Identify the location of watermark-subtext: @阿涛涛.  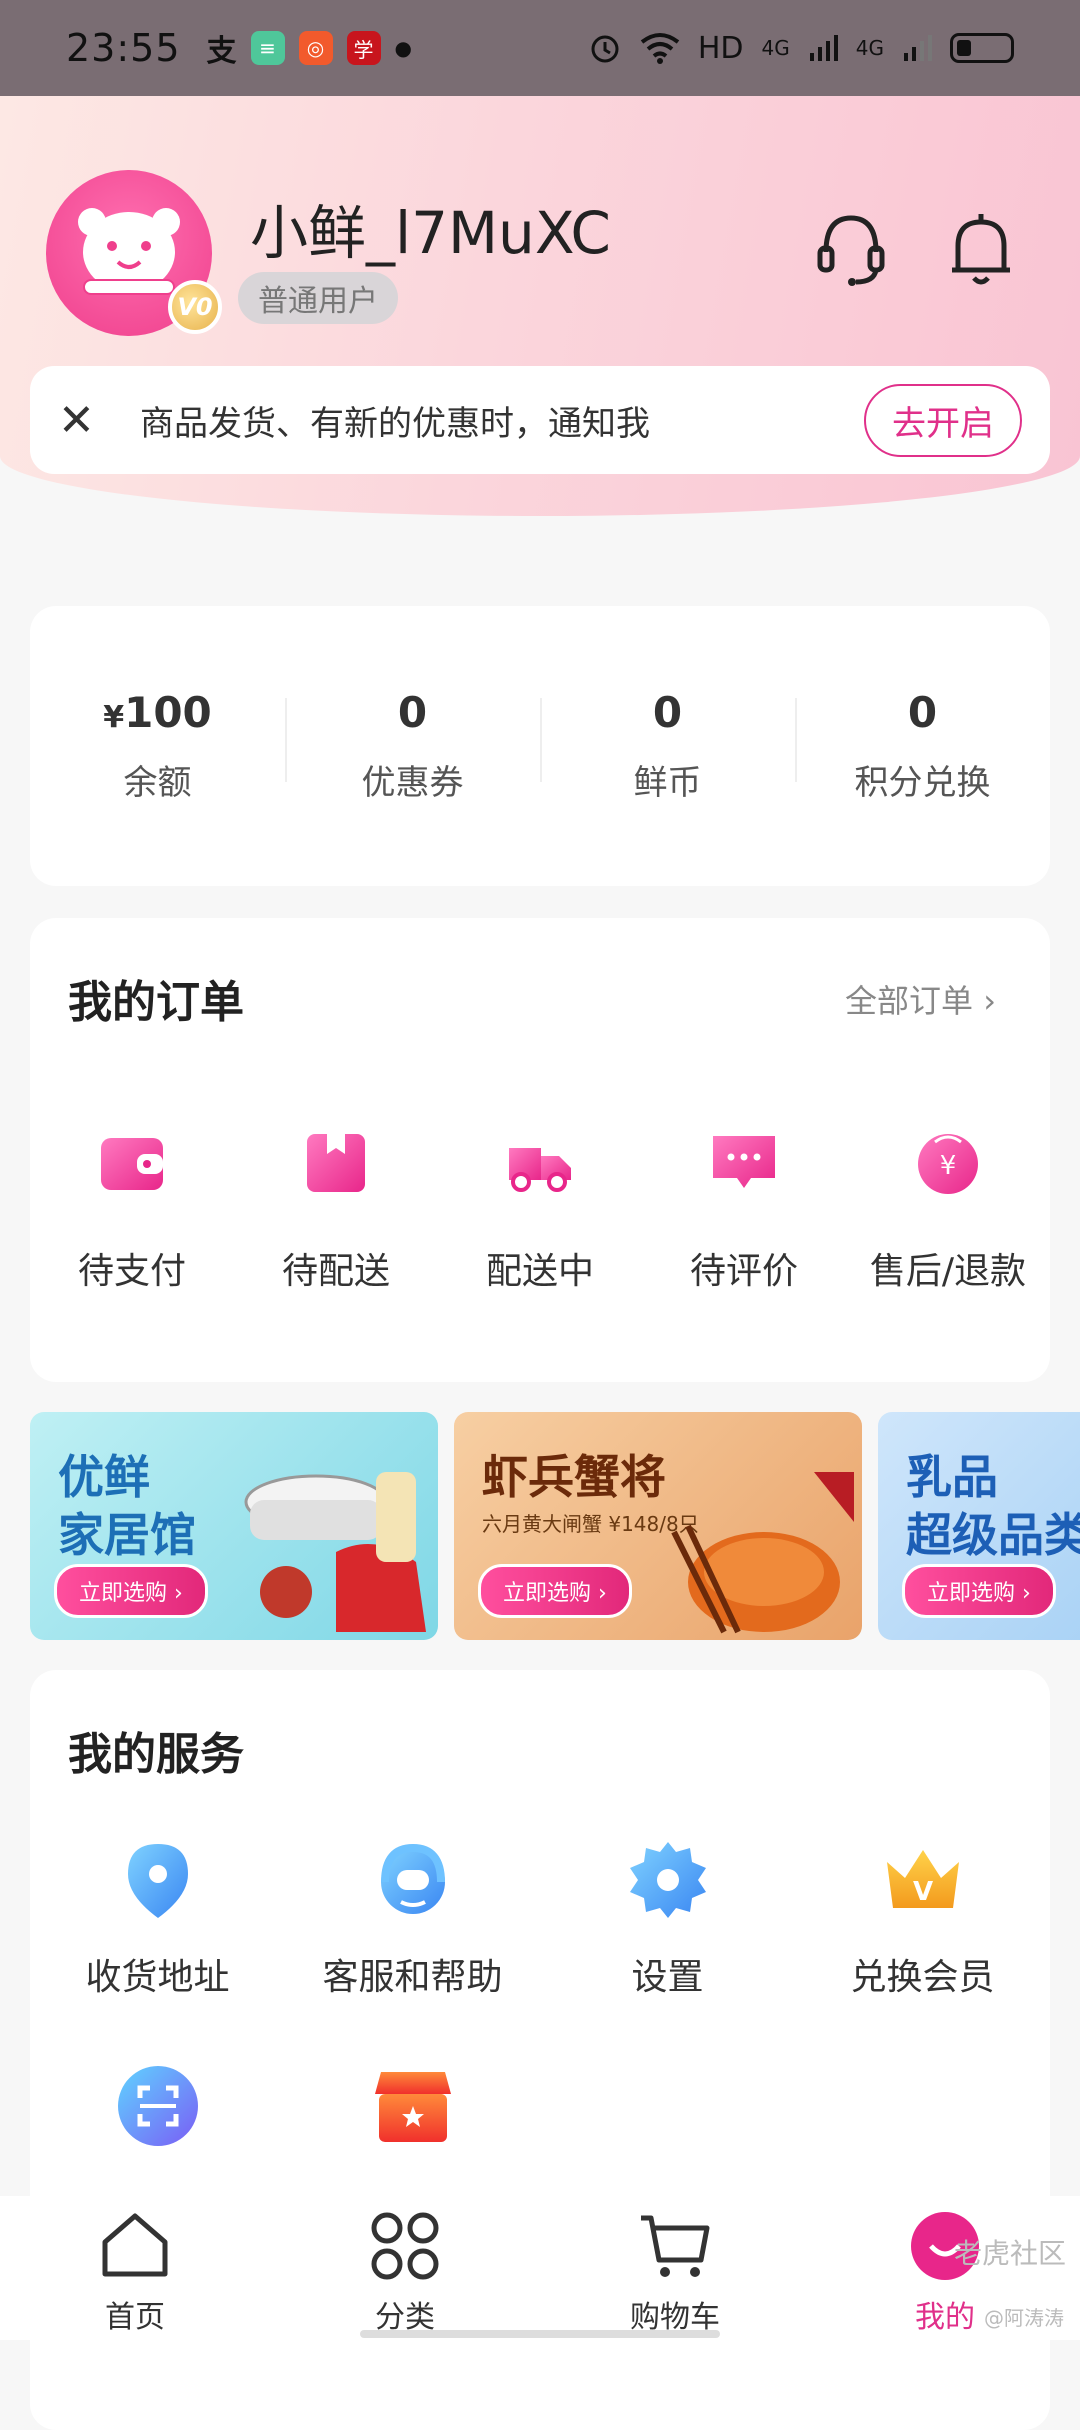
(1024, 2318).